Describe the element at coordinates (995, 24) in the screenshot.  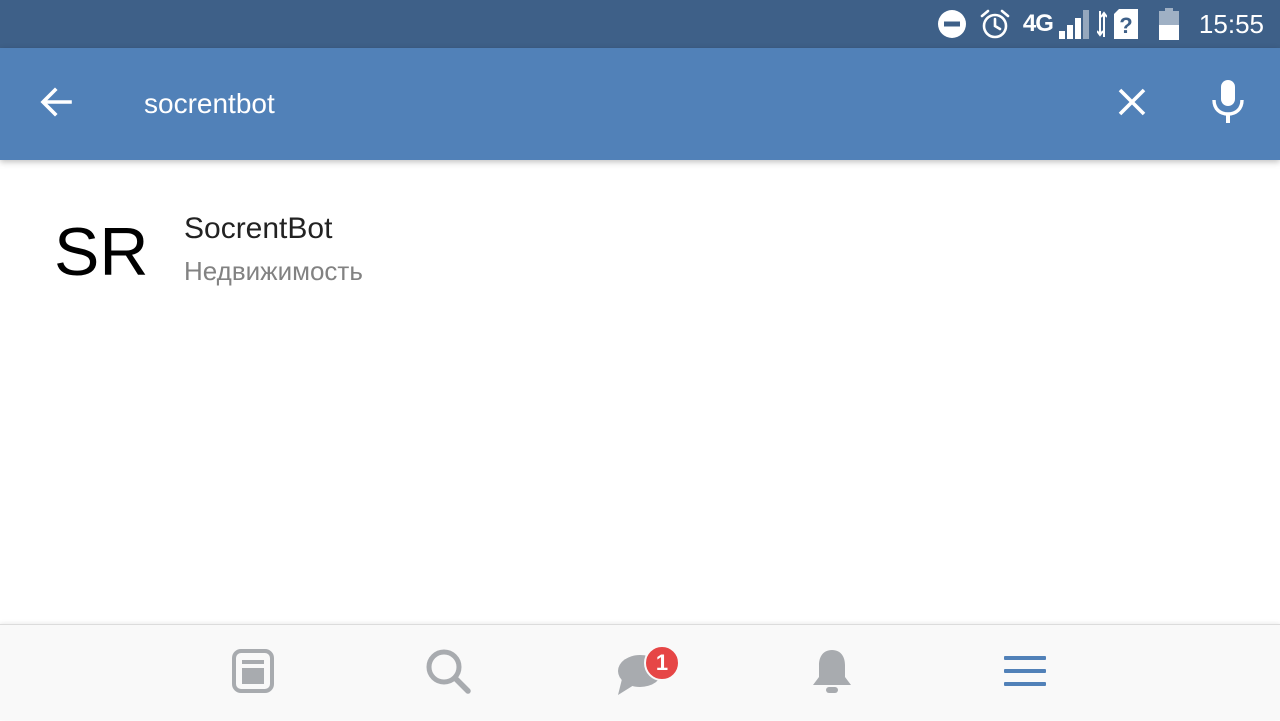
I see `alarm-icon` at that location.